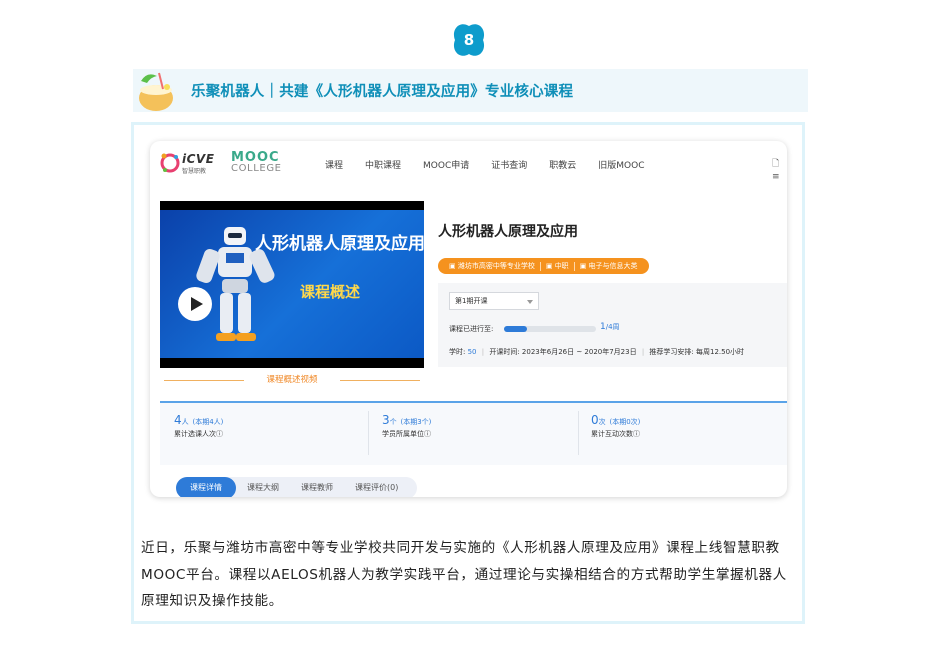  I want to click on nav-menu: 课程 中职课程 MOOC申请 证书查询 职教云 旧版MOOC, so click(496, 164).